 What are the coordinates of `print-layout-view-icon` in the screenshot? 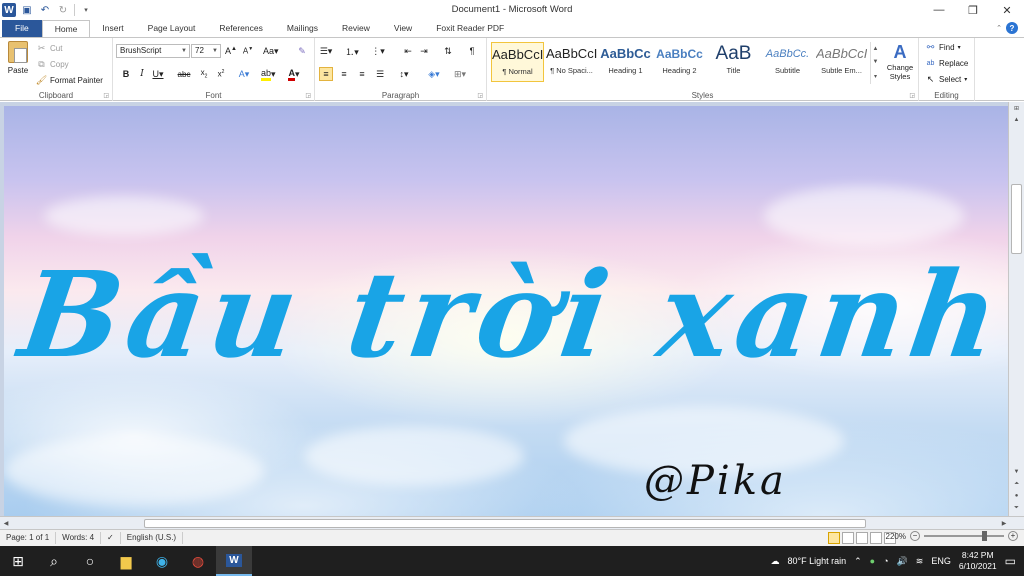 It's located at (834, 538).